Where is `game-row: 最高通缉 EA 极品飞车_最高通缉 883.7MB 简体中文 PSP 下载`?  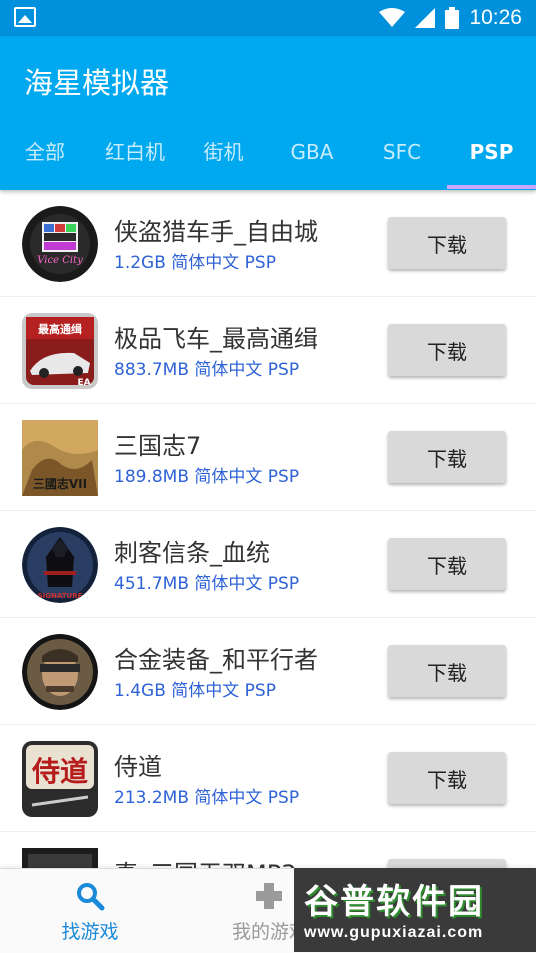 game-row: 最高通缉 EA 极品飞车_最高通缉 883.7MB 简体中文 PSP 下载 is located at coordinates (268, 350).